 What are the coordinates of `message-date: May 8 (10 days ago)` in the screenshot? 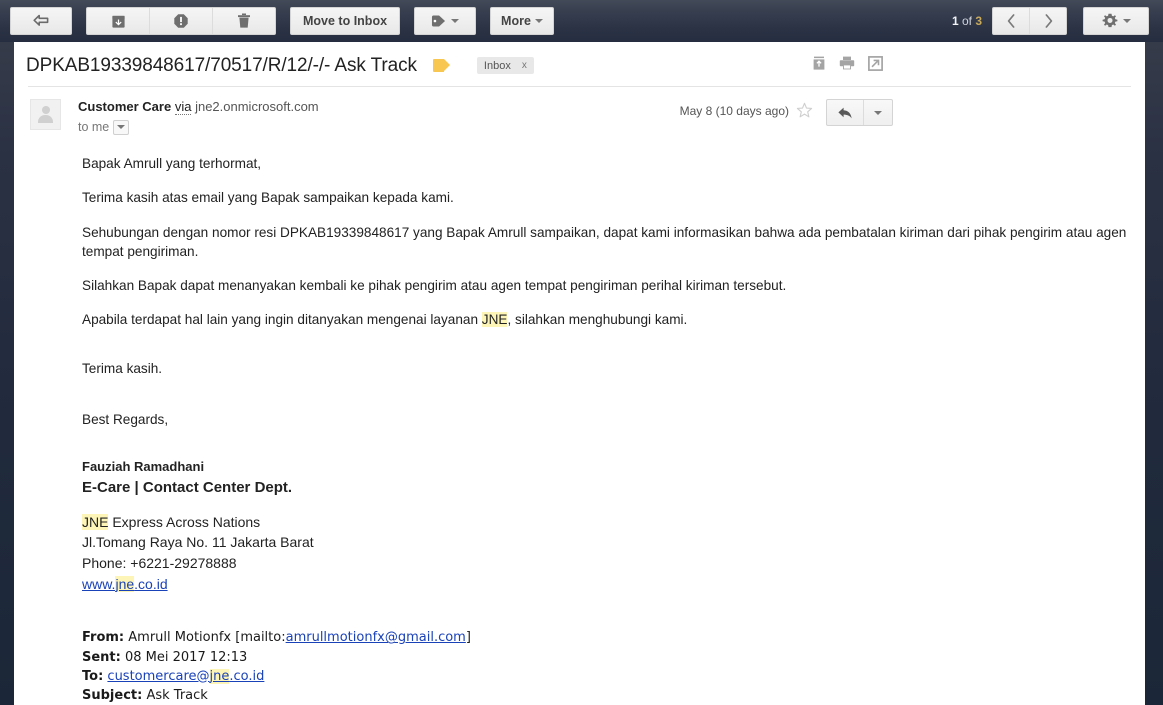 It's located at (734, 111).